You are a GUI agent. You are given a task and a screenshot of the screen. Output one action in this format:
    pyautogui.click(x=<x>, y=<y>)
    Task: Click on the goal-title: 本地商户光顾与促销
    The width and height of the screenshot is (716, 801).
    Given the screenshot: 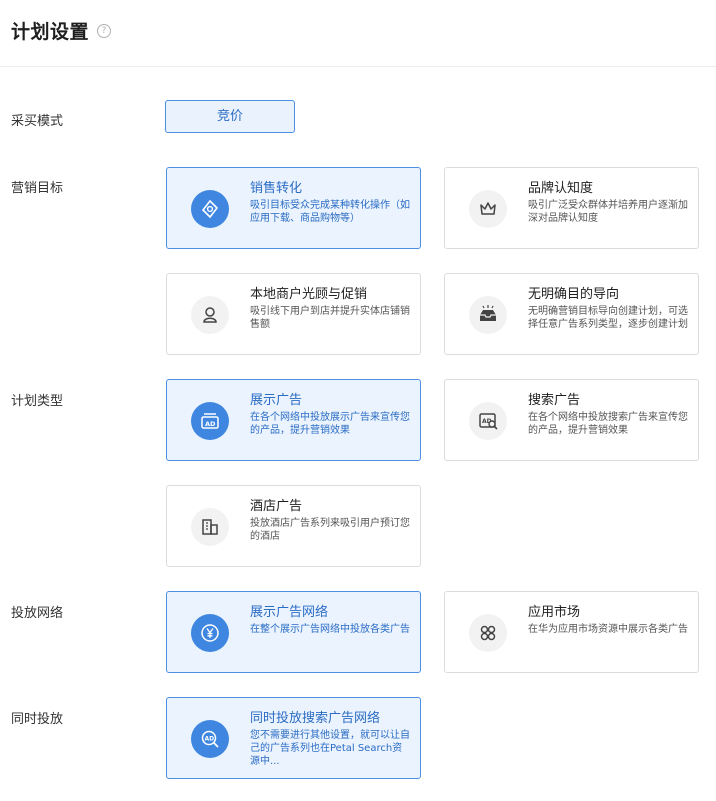 What is the action you would take?
    pyautogui.click(x=309, y=294)
    